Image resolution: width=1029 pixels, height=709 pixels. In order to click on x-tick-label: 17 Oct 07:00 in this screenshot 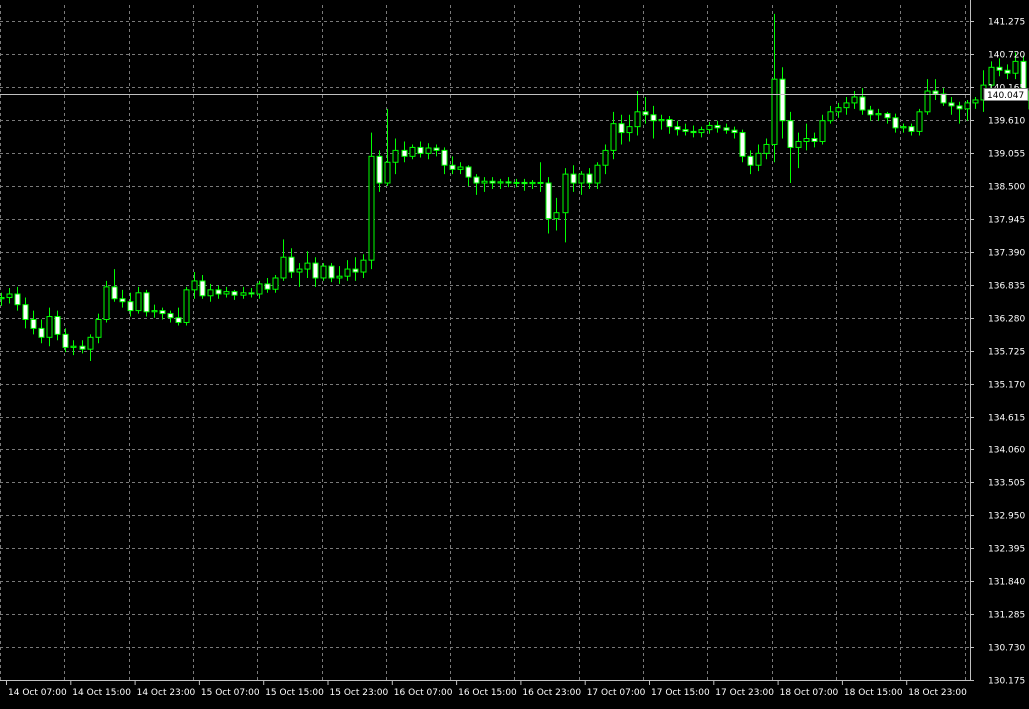, I will do `click(616, 693)`.